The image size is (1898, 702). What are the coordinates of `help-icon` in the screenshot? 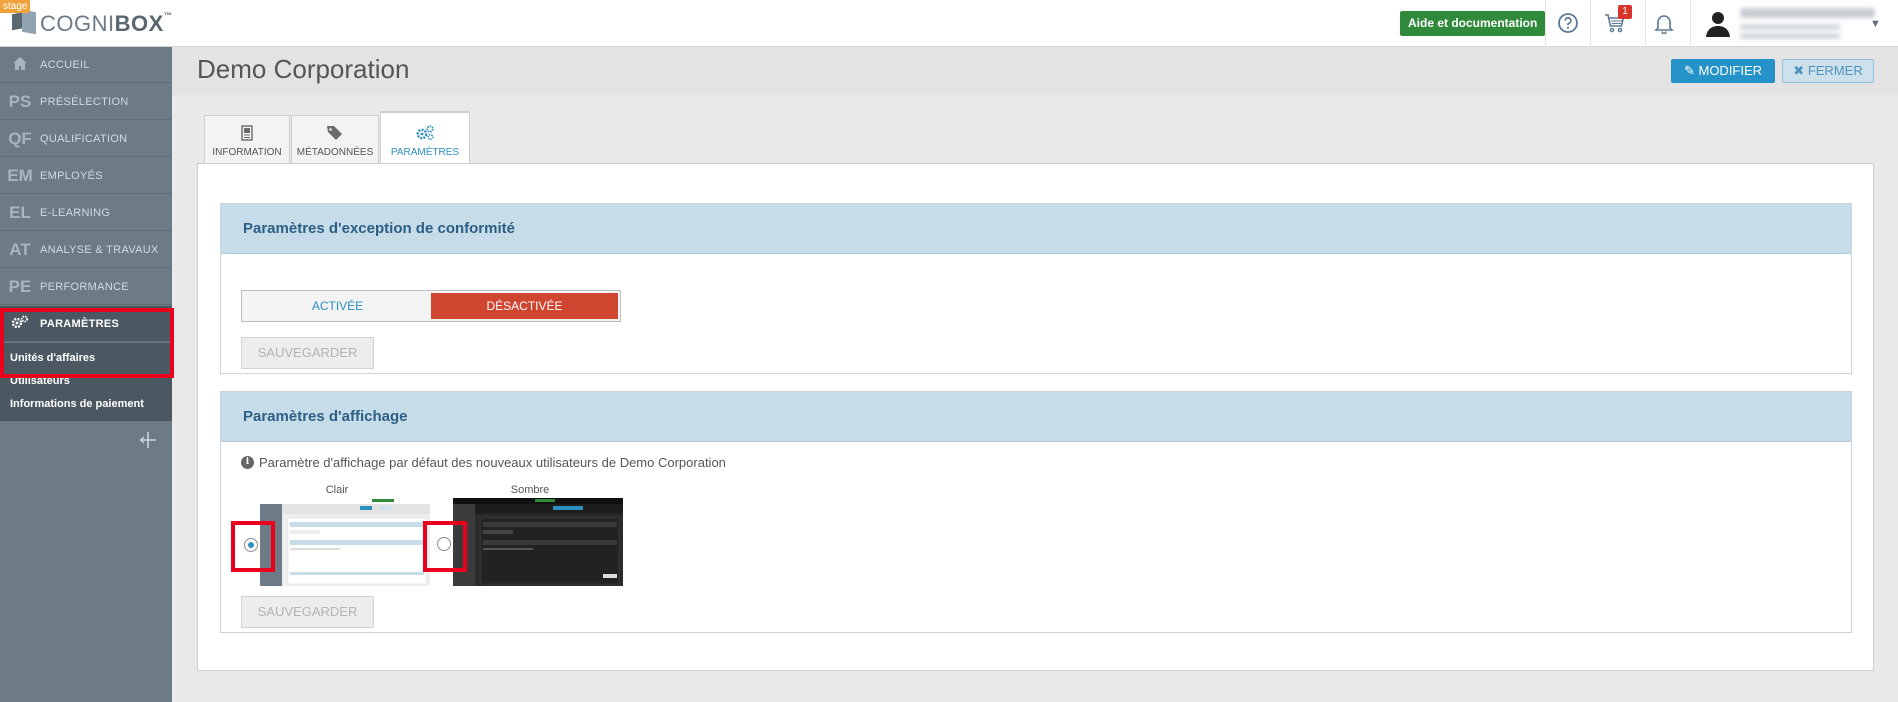 It's located at (1568, 23).